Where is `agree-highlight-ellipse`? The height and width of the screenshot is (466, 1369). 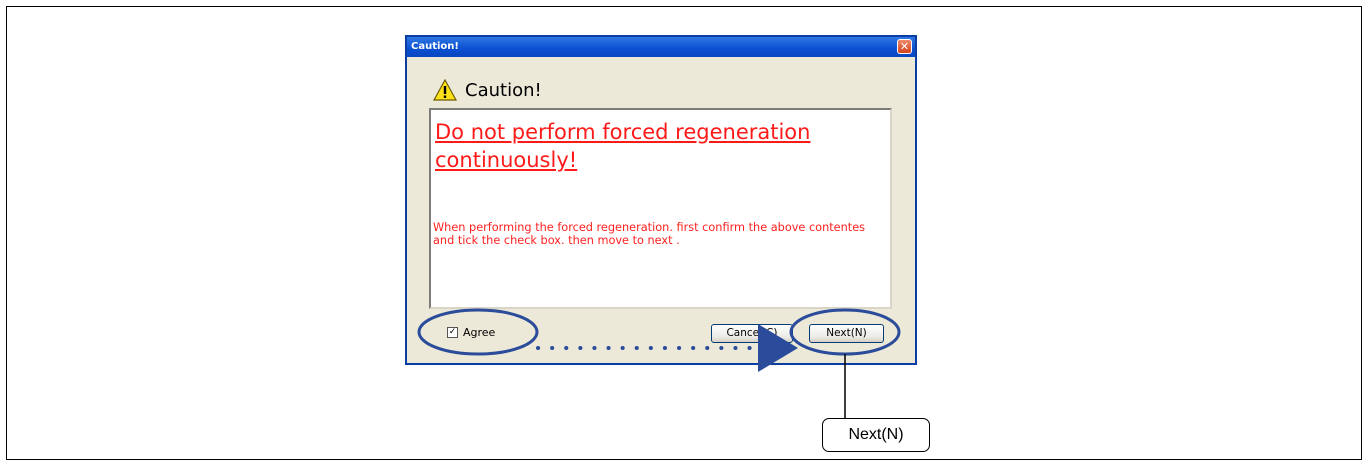
agree-highlight-ellipse is located at coordinates (478, 332).